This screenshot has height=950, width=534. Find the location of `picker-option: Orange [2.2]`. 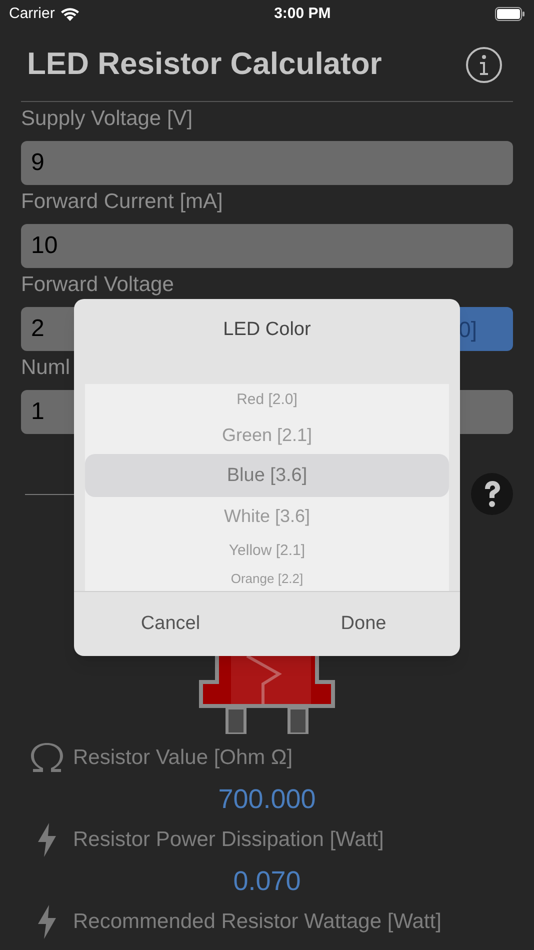

picker-option: Orange [2.2] is located at coordinates (267, 578).